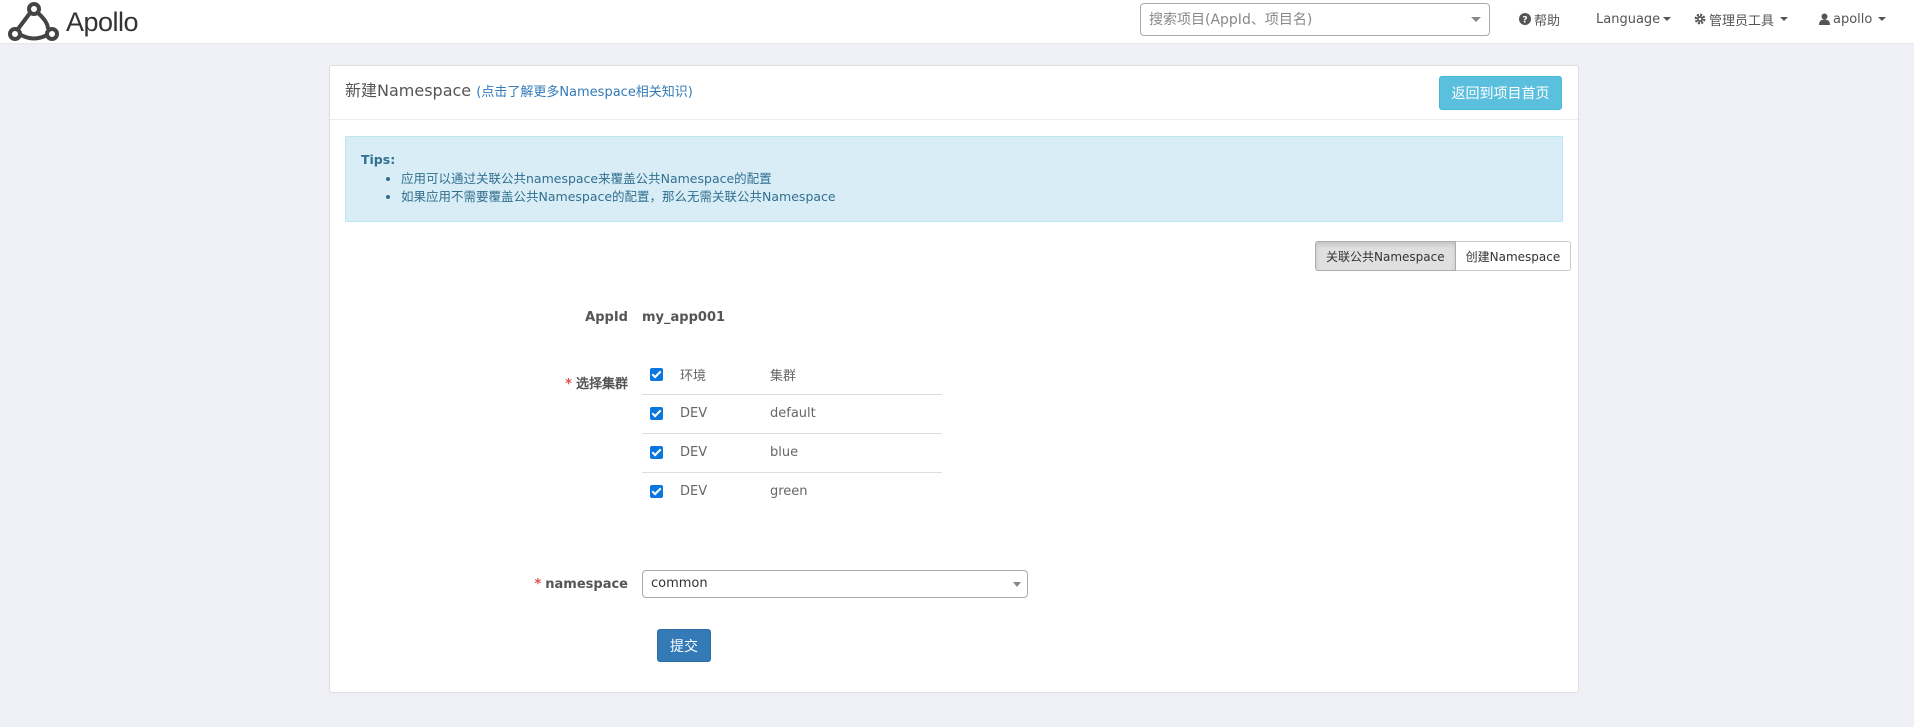 The image size is (1914, 727). I want to click on project-search-input, so click(1301, 19).